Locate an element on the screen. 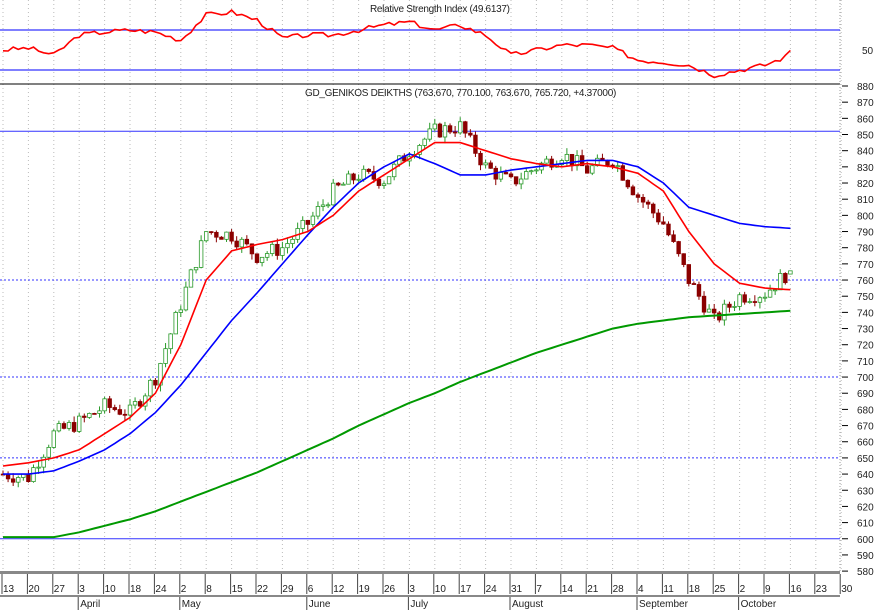 The width and height of the screenshot is (878, 610). y-tick-label: 880 is located at coordinates (865, 87).